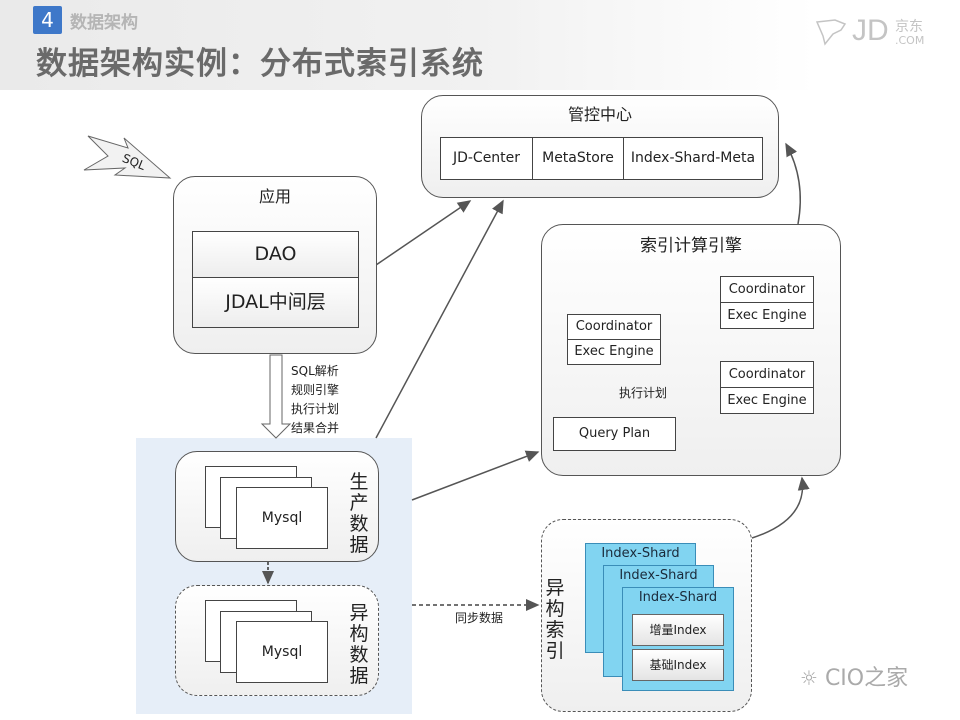 The width and height of the screenshot is (960, 720). Describe the element at coordinates (479, 618) in the screenshot. I see `sync-data-label: 同步数据` at that location.